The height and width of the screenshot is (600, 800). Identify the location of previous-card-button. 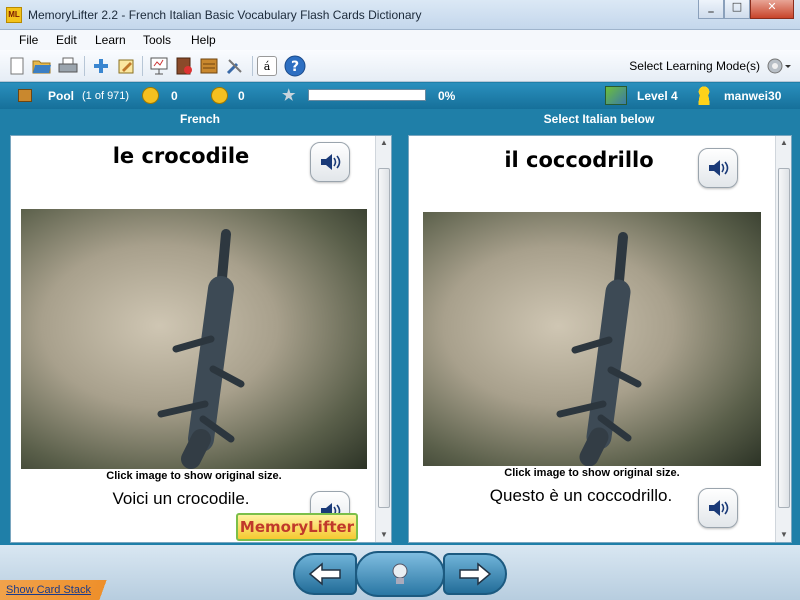
(325, 574).